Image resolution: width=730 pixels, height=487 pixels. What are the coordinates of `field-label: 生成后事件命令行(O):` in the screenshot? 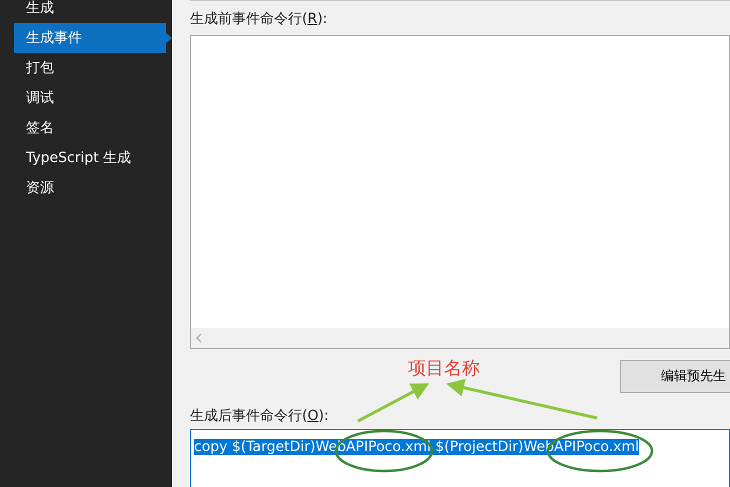 It's located at (260, 416).